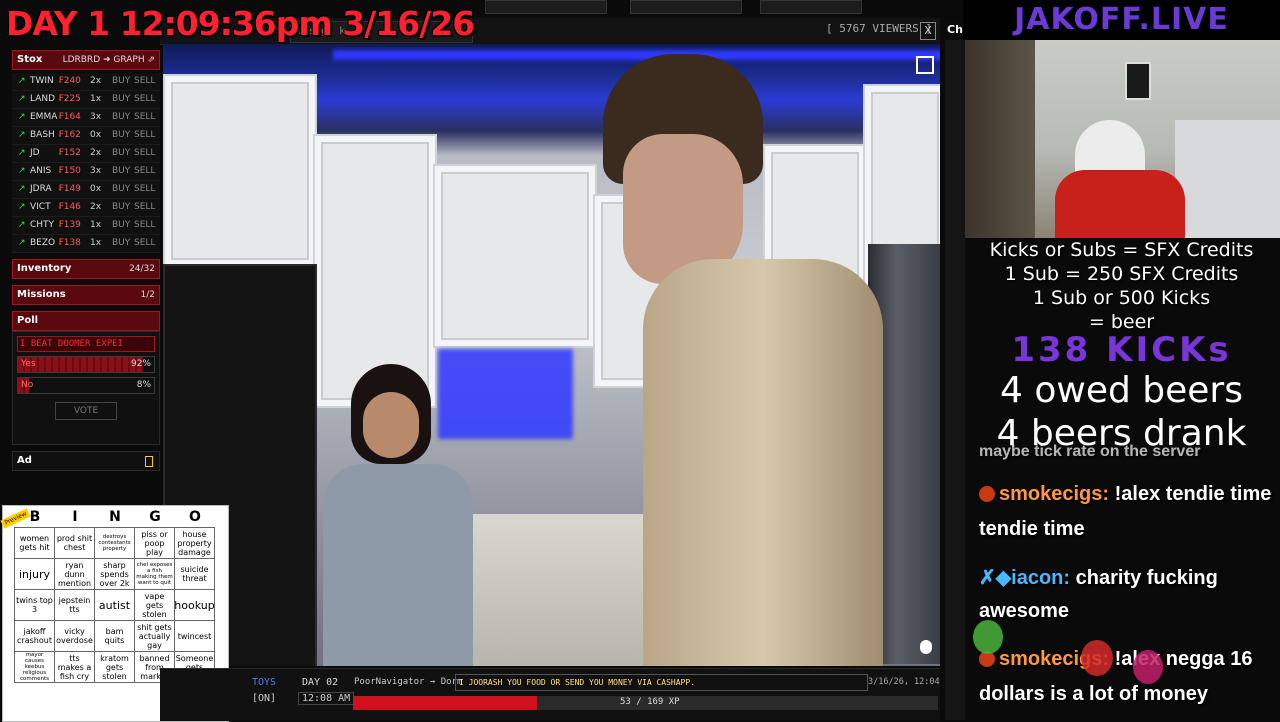 Image resolution: width=1280 pixels, height=722 pixels. What do you see at coordinates (264, 682) in the screenshot?
I see `toys-label: TOYS` at bounding box center [264, 682].